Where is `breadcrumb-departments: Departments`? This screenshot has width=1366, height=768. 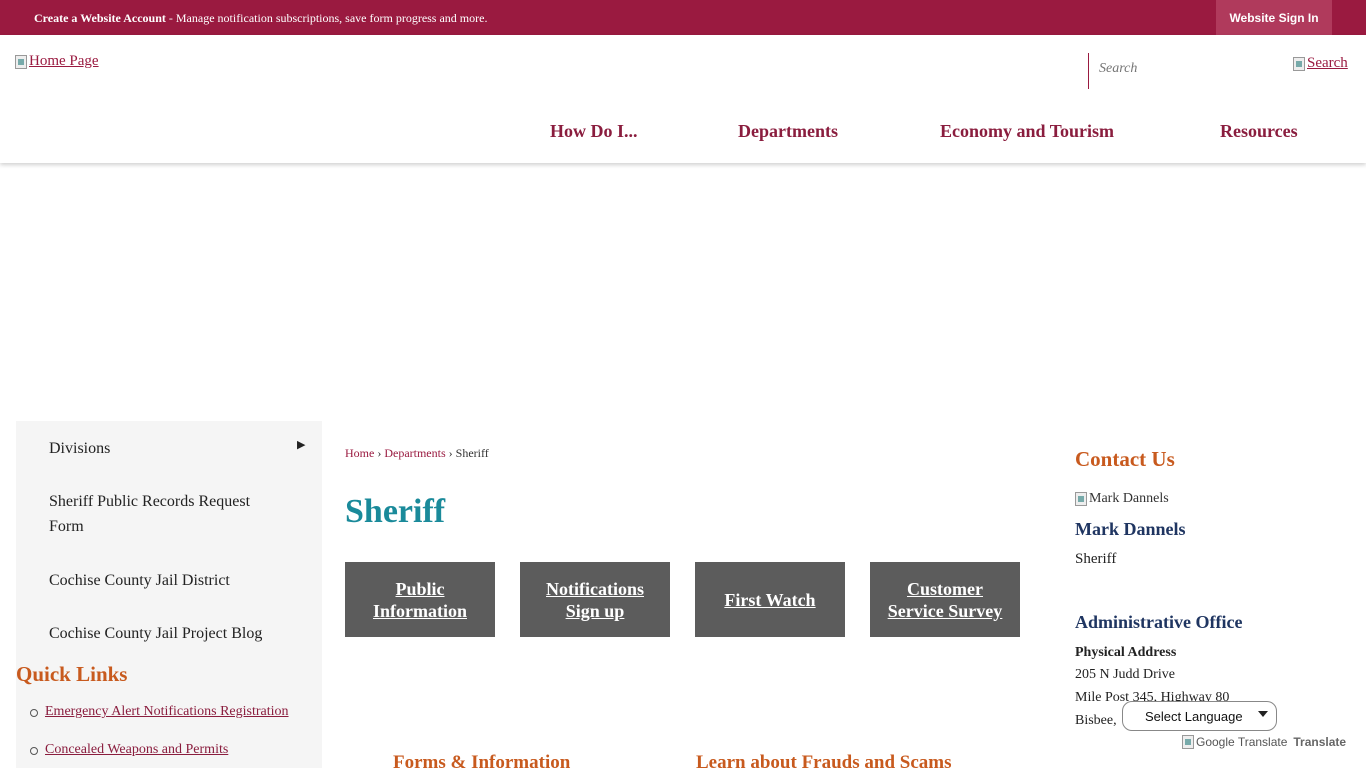 breadcrumb-departments: Departments is located at coordinates (414, 453).